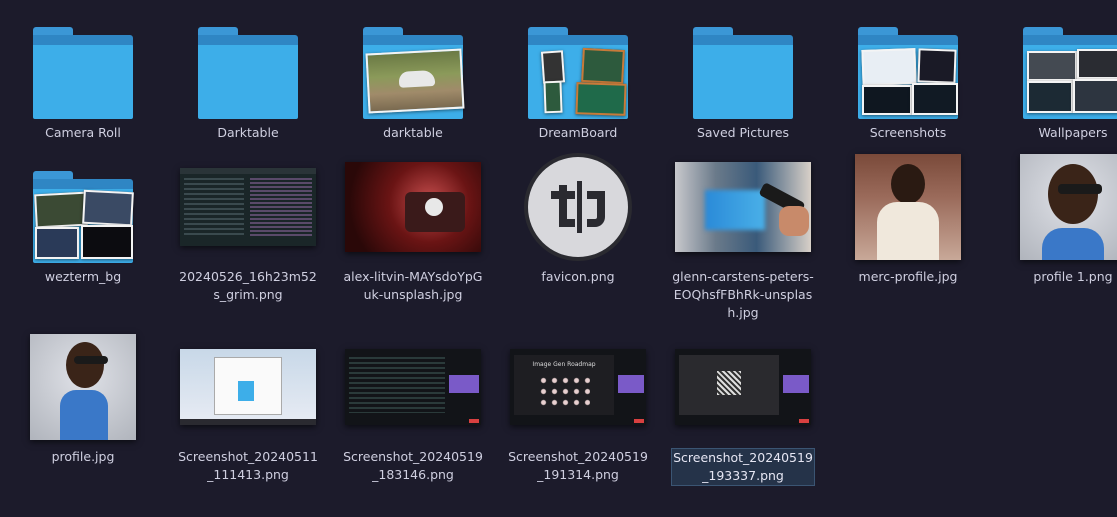 Image resolution: width=1117 pixels, height=517 pixels. Describe the element at coordinates (248, 132) in the screenshot. I see `item-label: Darktable` at that location.